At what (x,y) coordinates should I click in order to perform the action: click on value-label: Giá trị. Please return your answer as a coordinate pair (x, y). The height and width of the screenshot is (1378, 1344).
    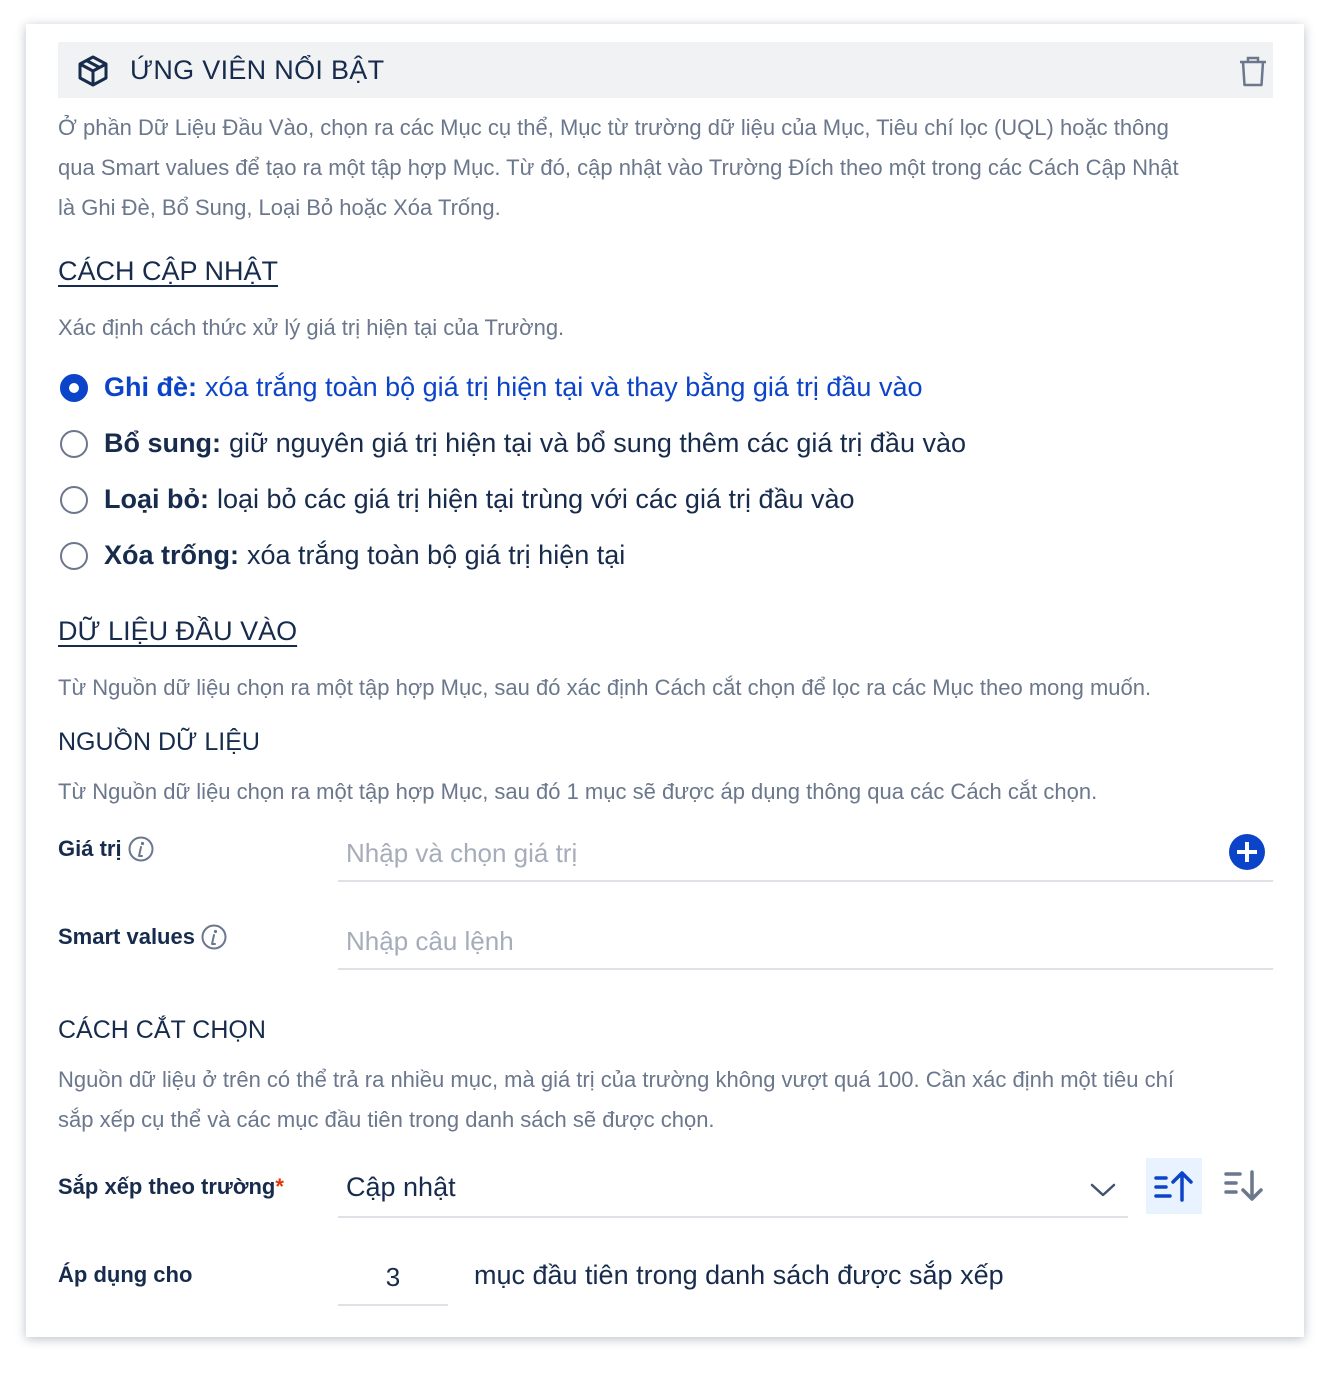
    Looking at the image, I should click on (106, 849).